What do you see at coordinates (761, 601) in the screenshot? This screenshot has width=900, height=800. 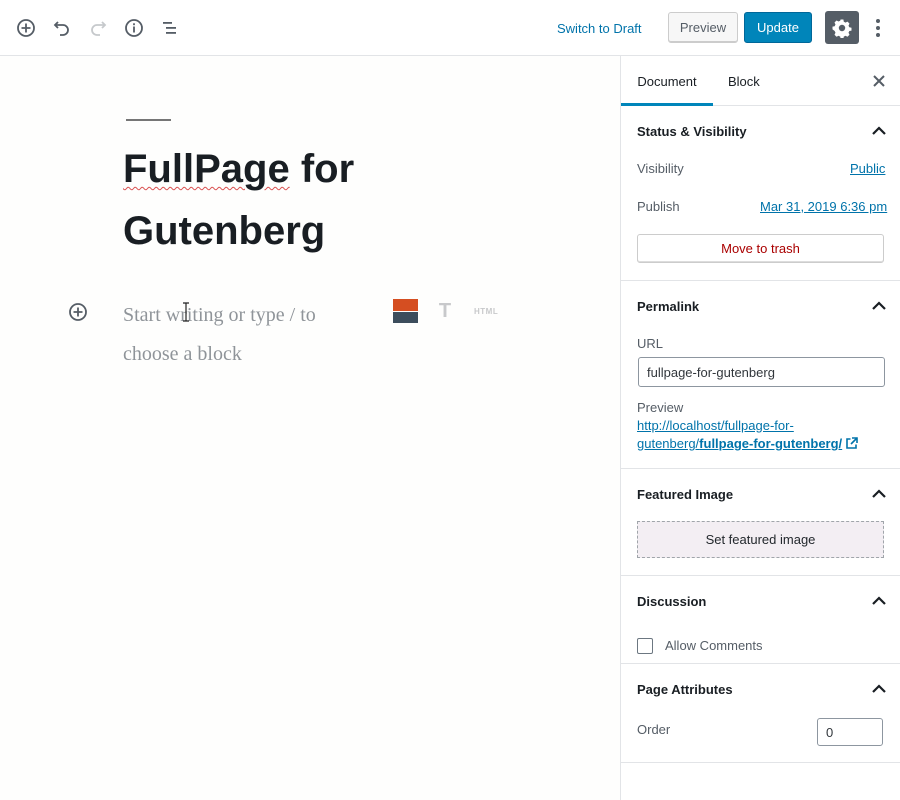 I see `panel-discussion-toggle: Discussion` at bounding box center [761, 601].